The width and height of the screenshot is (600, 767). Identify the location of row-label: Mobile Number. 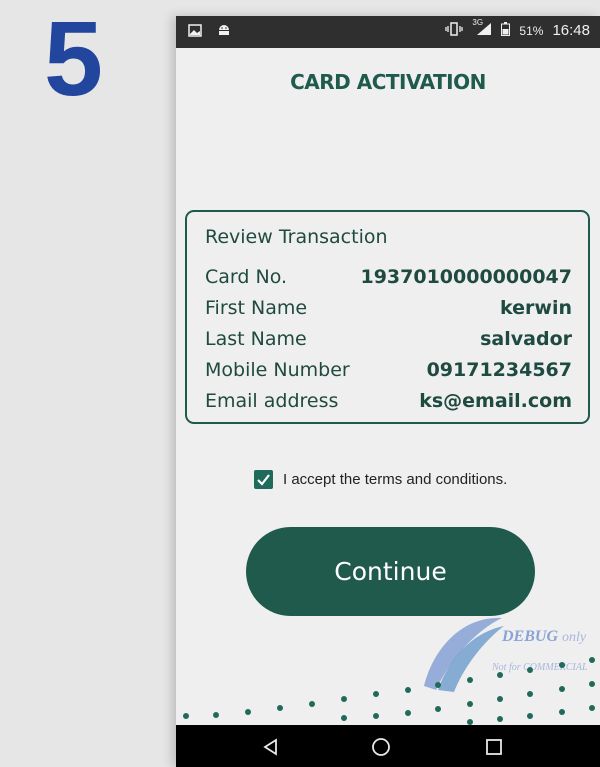
(277, 370).